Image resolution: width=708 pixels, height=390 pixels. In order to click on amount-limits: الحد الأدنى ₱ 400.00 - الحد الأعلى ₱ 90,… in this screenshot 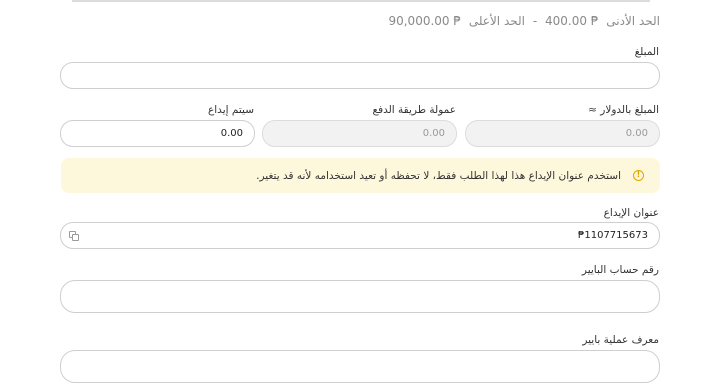, I will do `click(522, 21)`.